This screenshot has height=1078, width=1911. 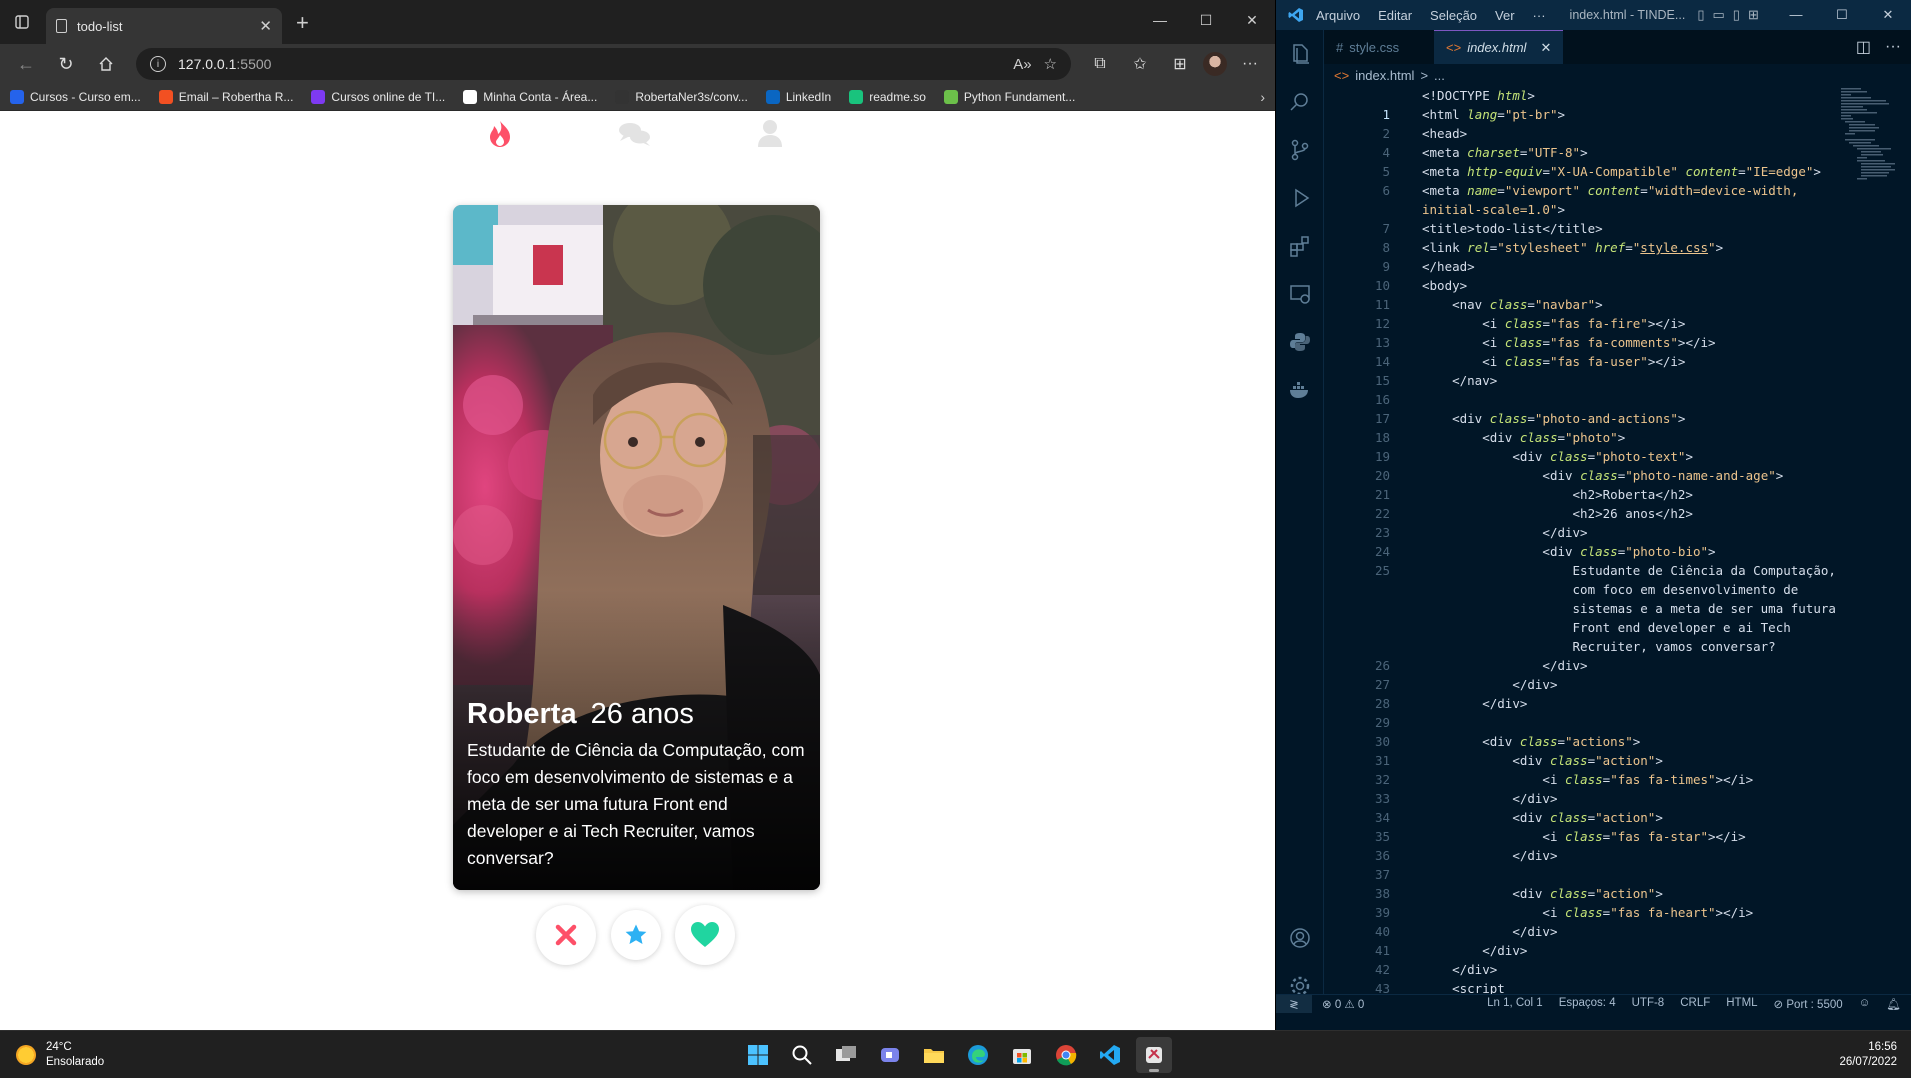 What do you see at coordinates (60, 1055) in the screenshot?
I see `weather-widget: 24°C Ensolarado` at bounding box center [60, 1055].